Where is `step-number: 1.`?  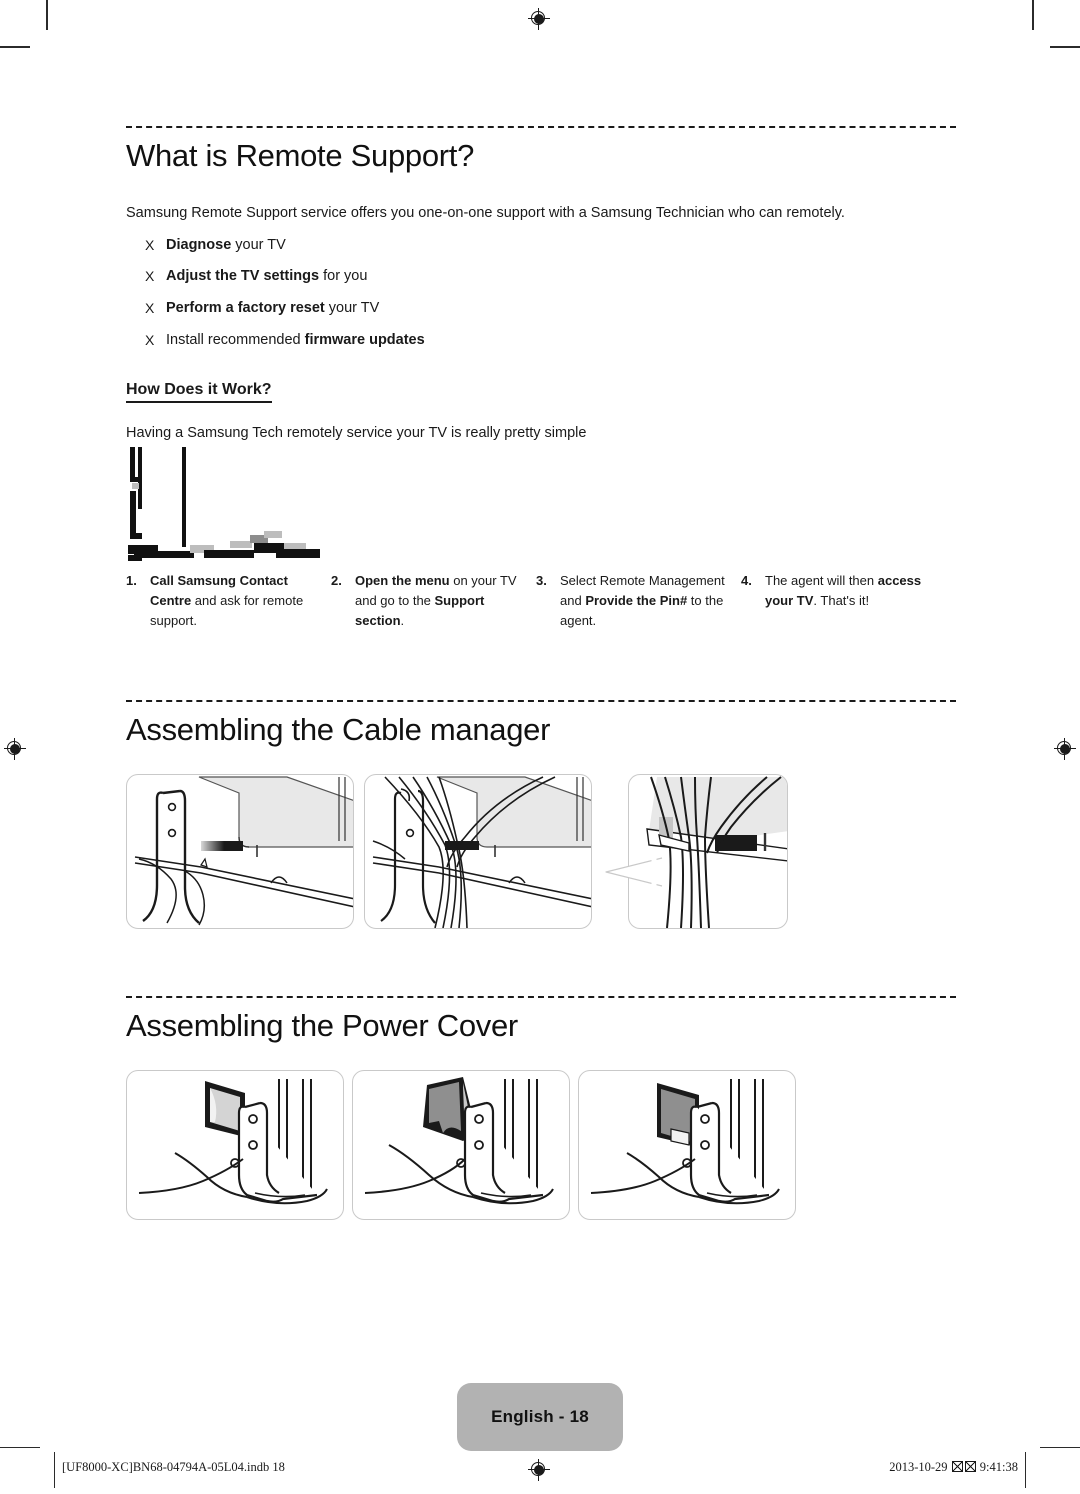
step-number: 1. is located at coordinates (131, 580).